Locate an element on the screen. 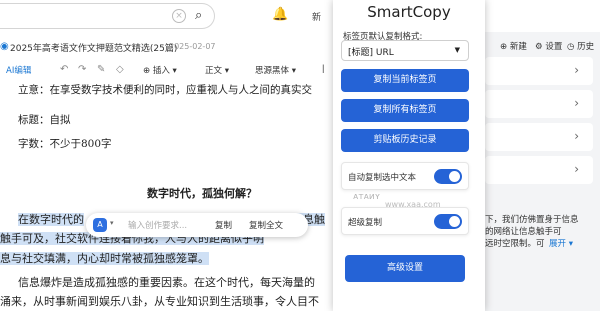 The height and width of the screenshot is (311, 600). chevron-down-icon: ▾ is located at coordinates (112, 223).